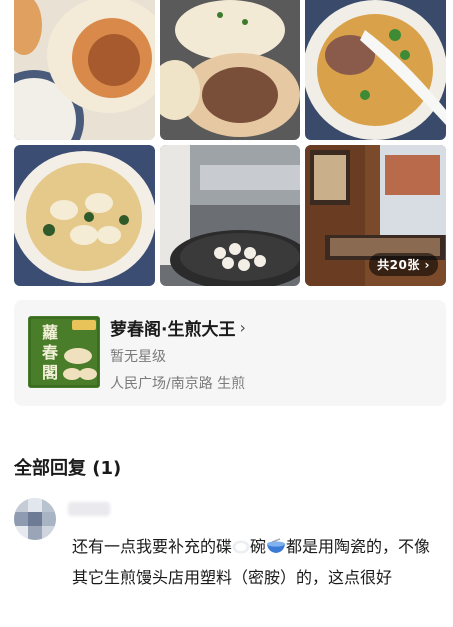 The width and height of the screenshot is (453, 627). Describe the element at coordinates (276, 548) in the screenshot. I see `bowl-icon` at that location.